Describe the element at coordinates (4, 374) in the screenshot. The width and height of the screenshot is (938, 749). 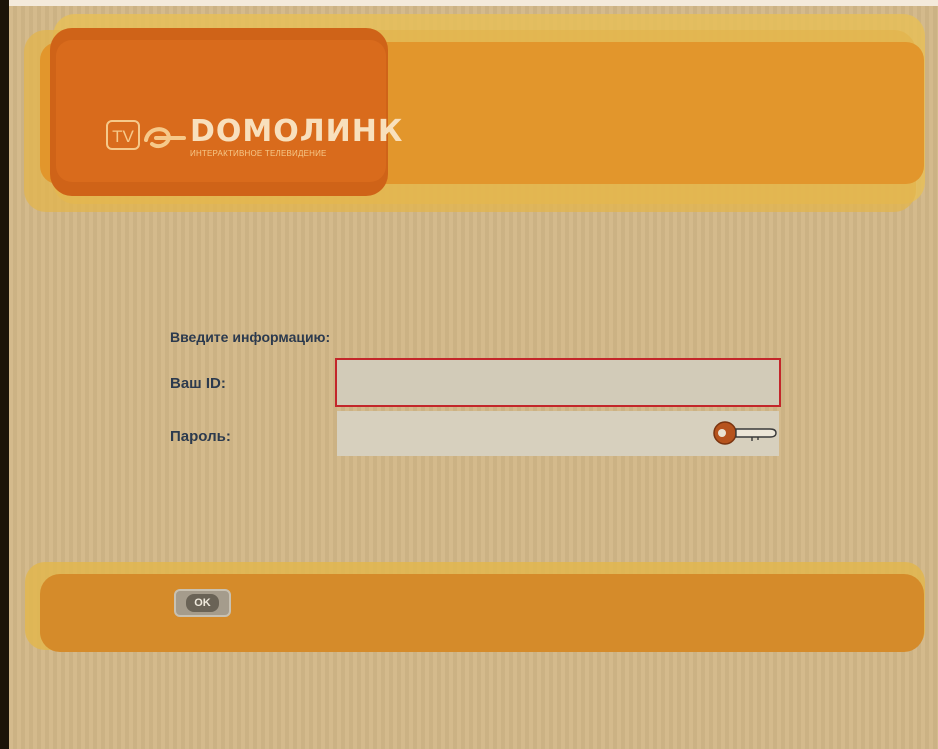
I see `screen-left-edge` at that location.